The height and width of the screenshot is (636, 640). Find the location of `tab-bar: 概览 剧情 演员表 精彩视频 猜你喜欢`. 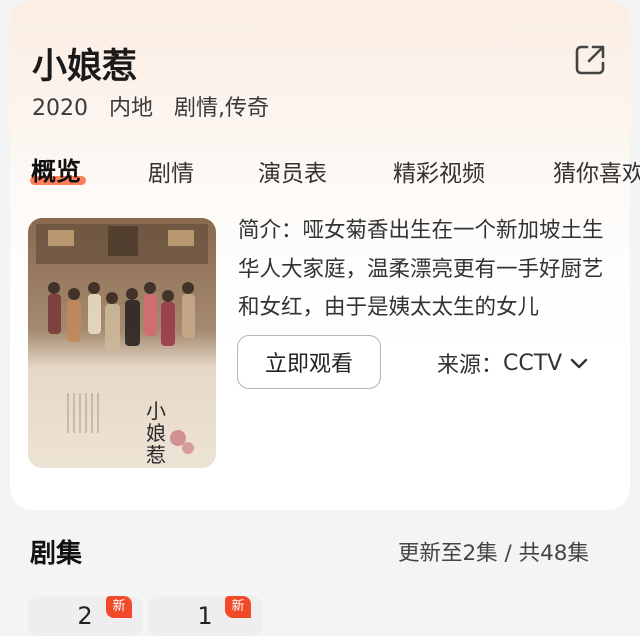

tab-bar: 概览 剧情 演员表 精彩视频 猜你喜欢 is located at coordinates (320, 172).